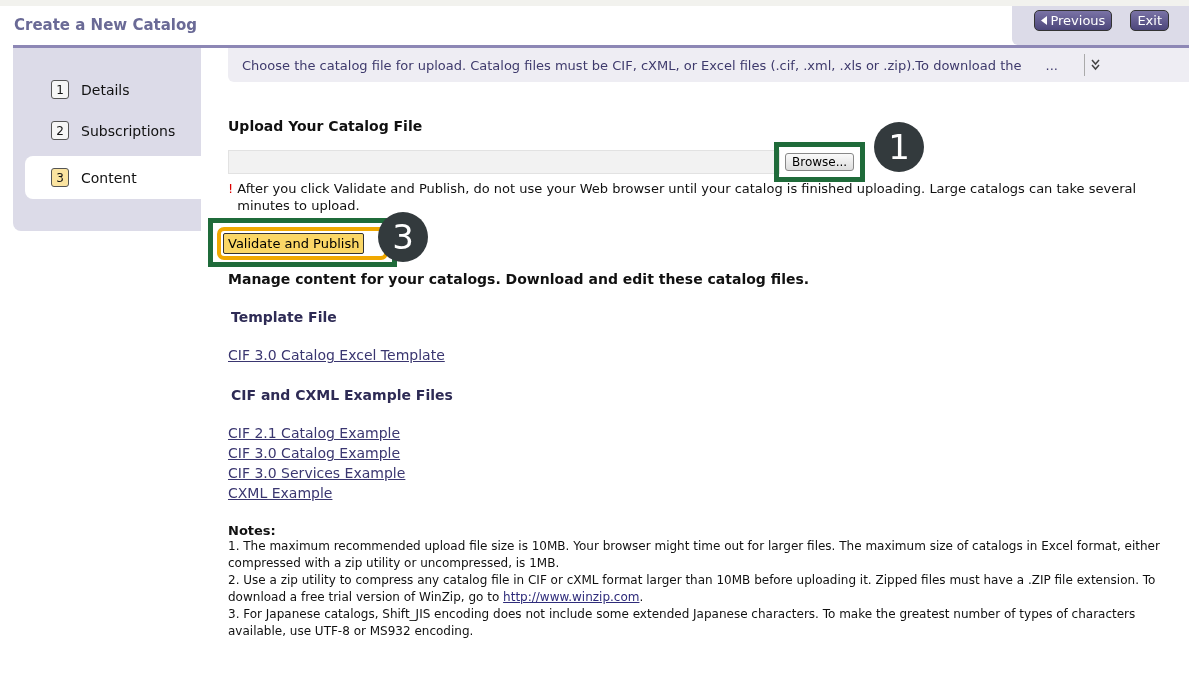  Describe the element at coordinates (1095, 65) in the screenshot. I see `expand-icon` at that location.